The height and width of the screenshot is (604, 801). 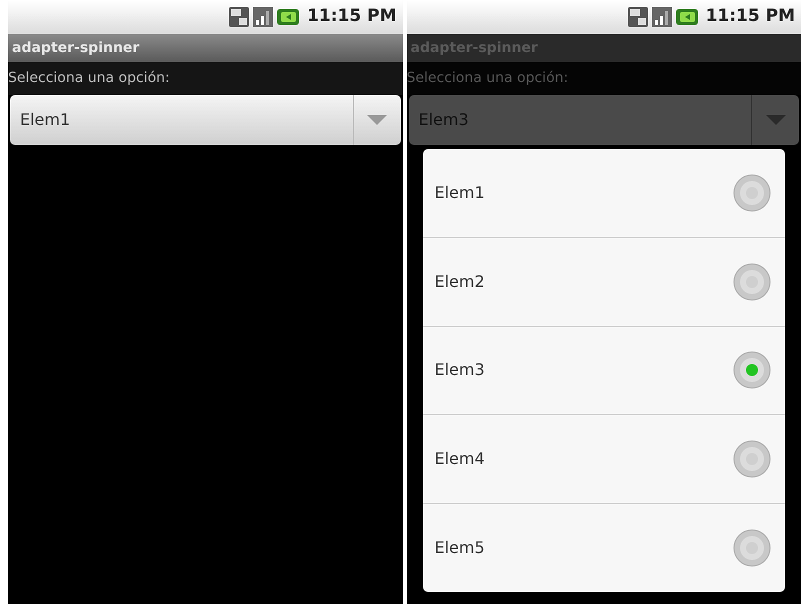 I want to click on option-item: Elem3, so click(x=603, y=370).